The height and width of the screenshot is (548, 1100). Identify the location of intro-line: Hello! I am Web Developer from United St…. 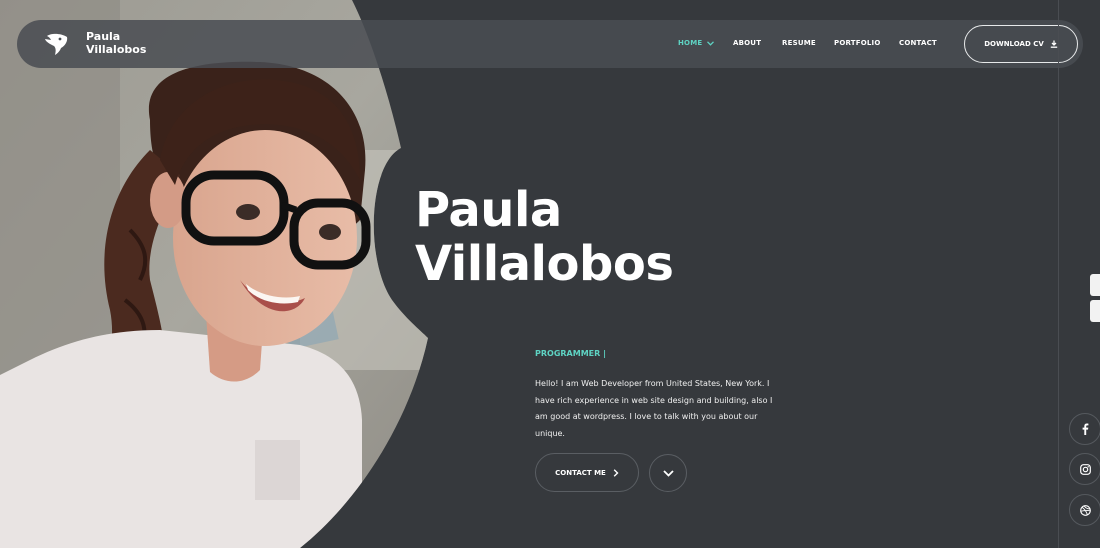
(652, 383).